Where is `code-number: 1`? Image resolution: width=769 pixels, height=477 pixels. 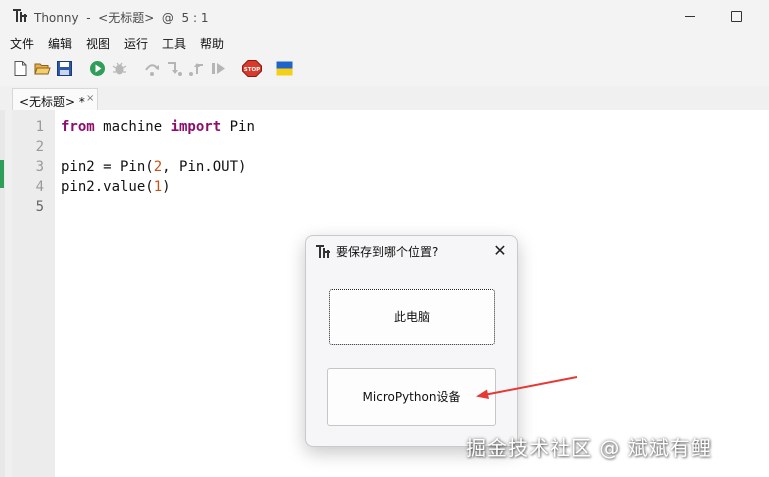 code-number: 1 is located at coordinates (158, 187).